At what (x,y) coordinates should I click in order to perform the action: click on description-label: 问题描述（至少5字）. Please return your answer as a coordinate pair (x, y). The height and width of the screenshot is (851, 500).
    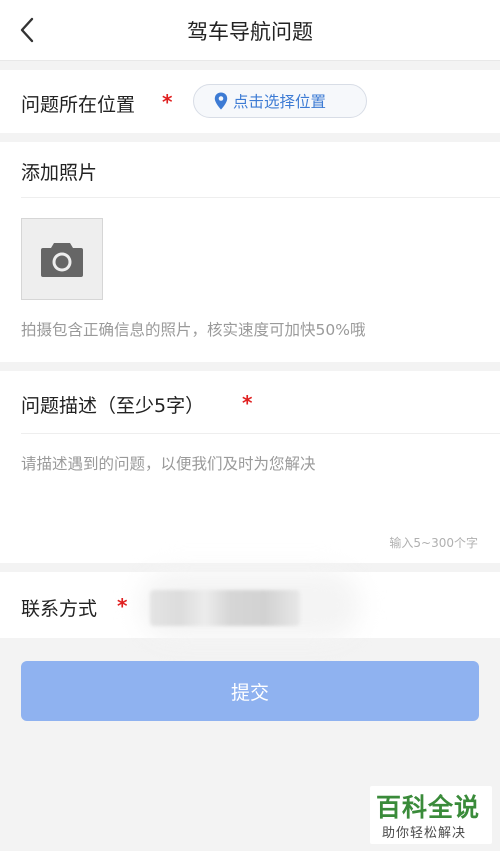
    Looking at the image, I should click on (113, 406).